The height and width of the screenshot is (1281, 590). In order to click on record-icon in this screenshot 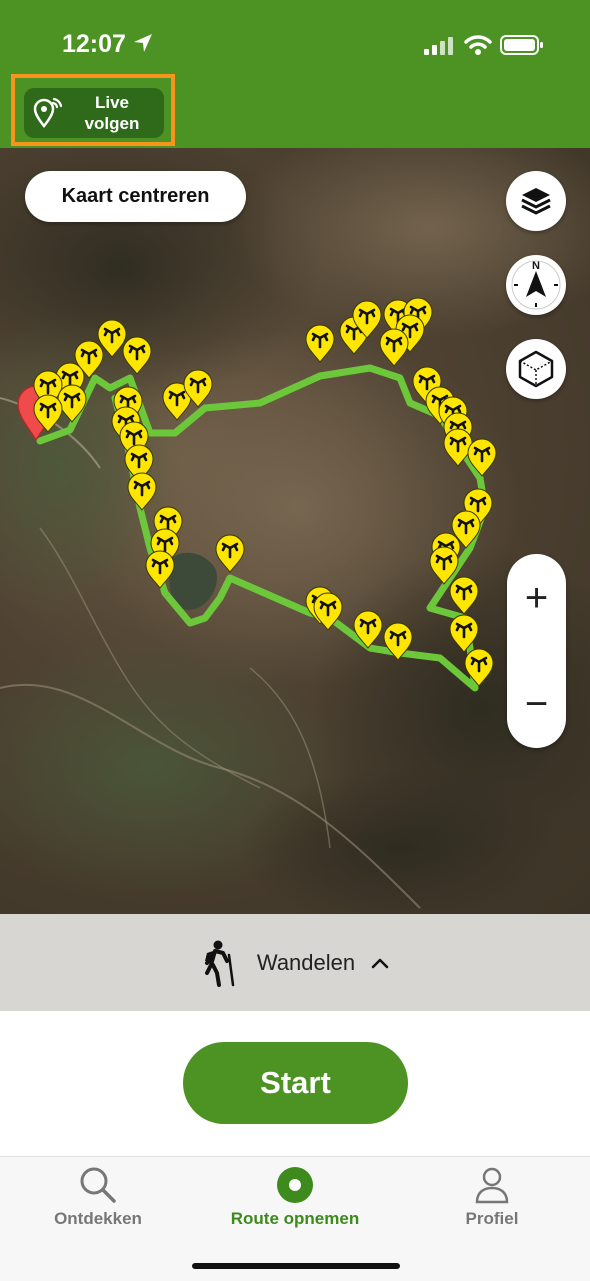, I will do `click(295, 1185)`.